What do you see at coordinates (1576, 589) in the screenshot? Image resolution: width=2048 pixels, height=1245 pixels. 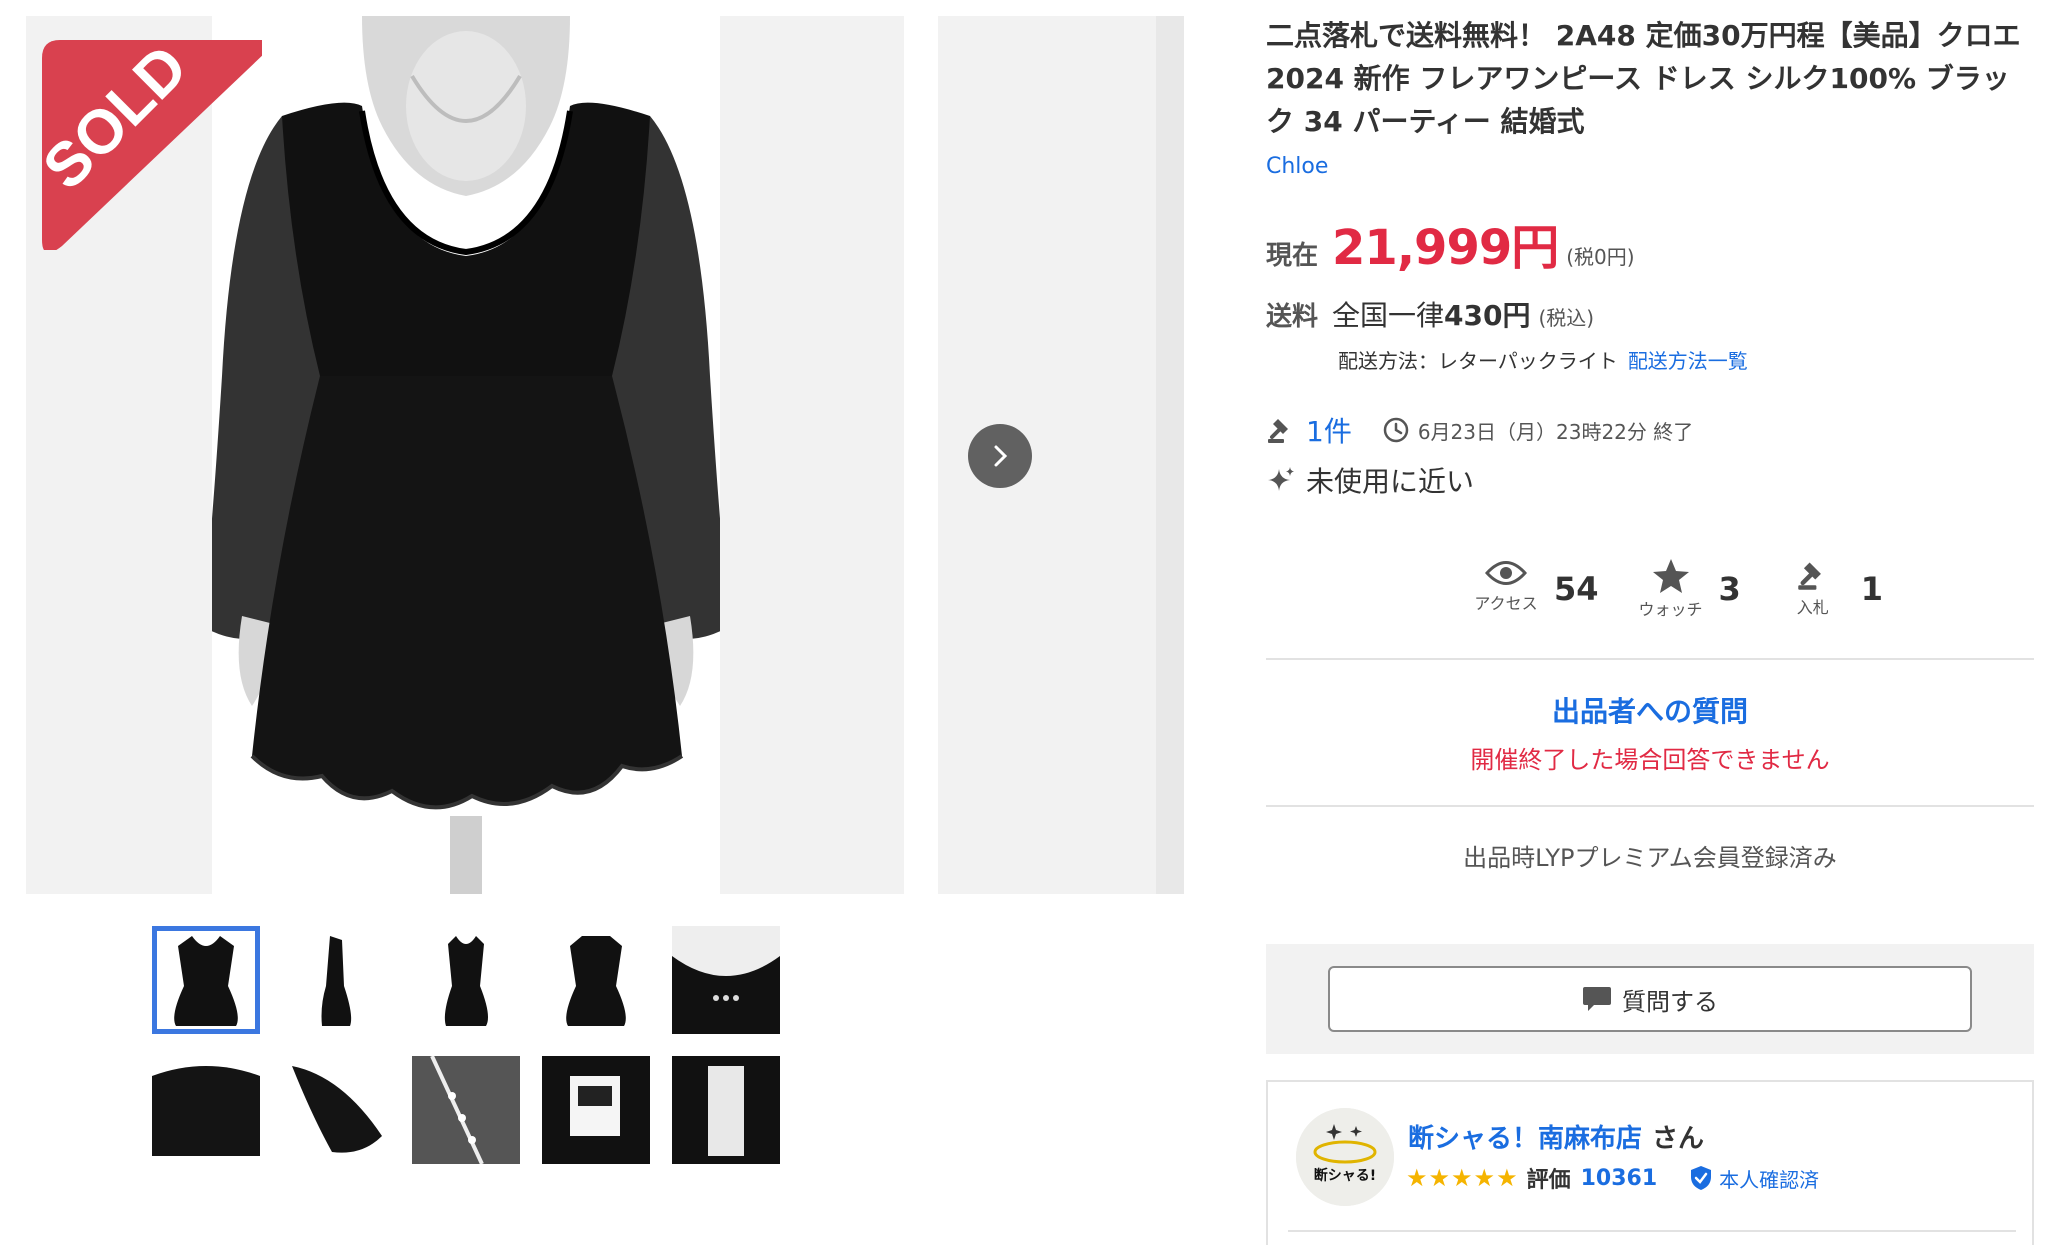 I see `access-count: 54` at bounding box center [1576, 589].